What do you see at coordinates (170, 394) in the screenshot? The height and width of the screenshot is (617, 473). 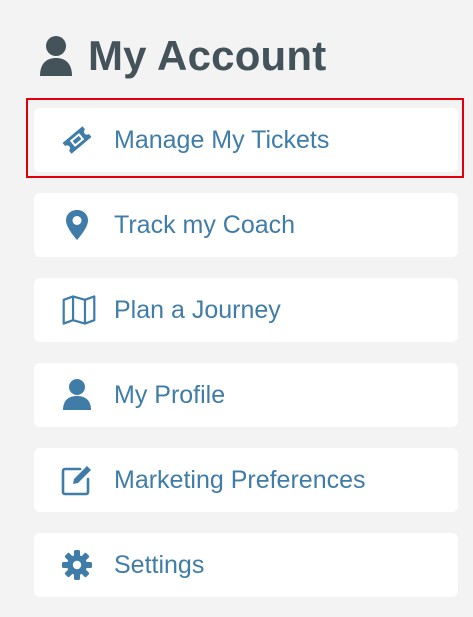 I see `menu-item-label: My Profile` at bounding box center [170, 394].